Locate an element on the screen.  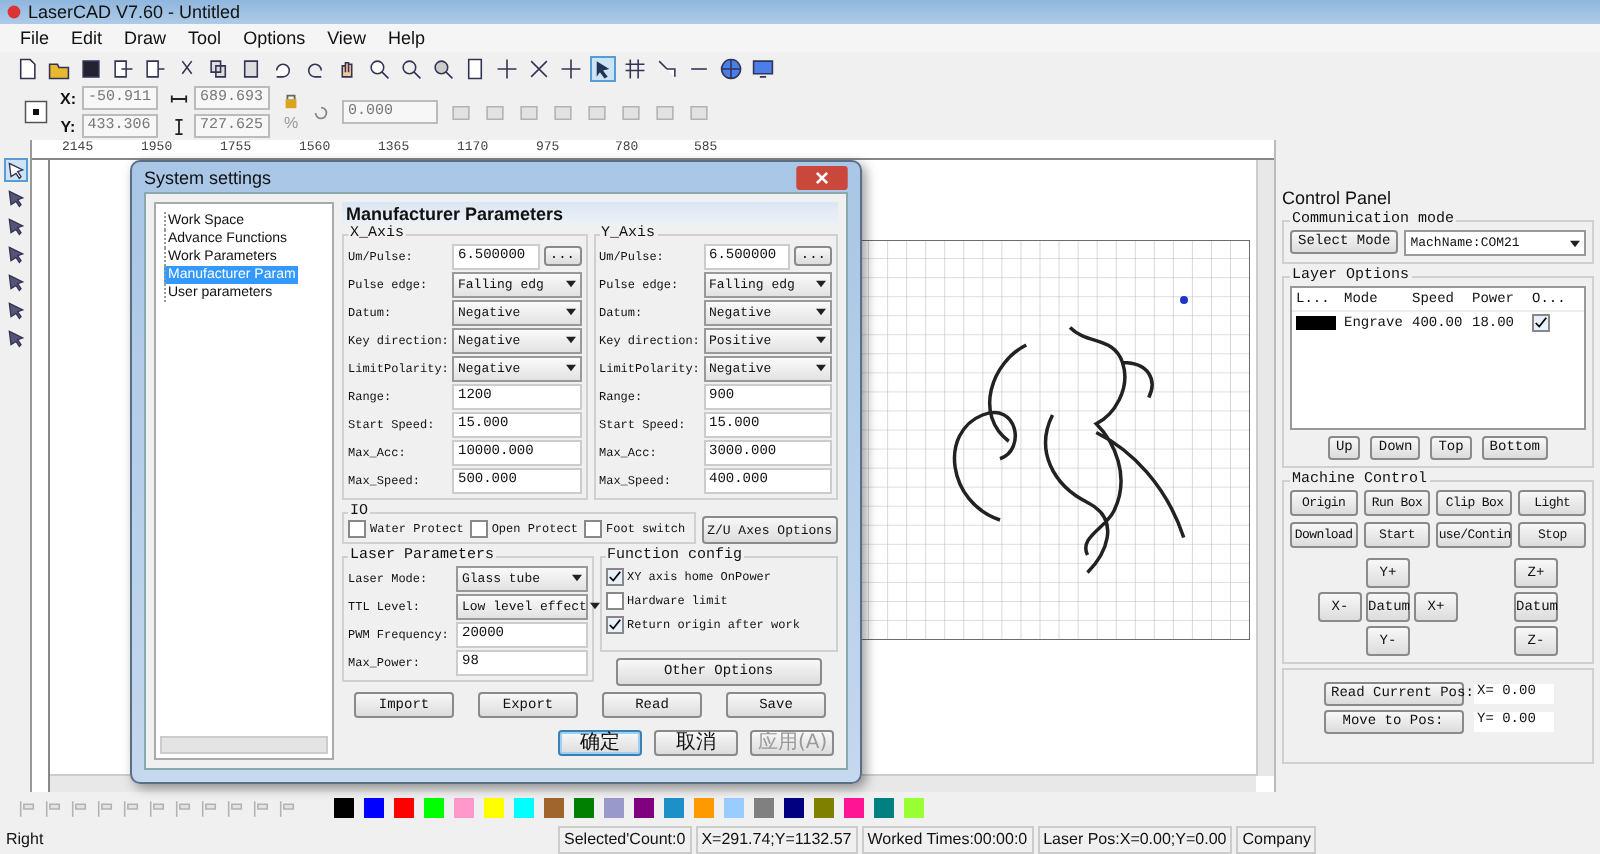
crosshair-icon is located at coordinates (731, 68).